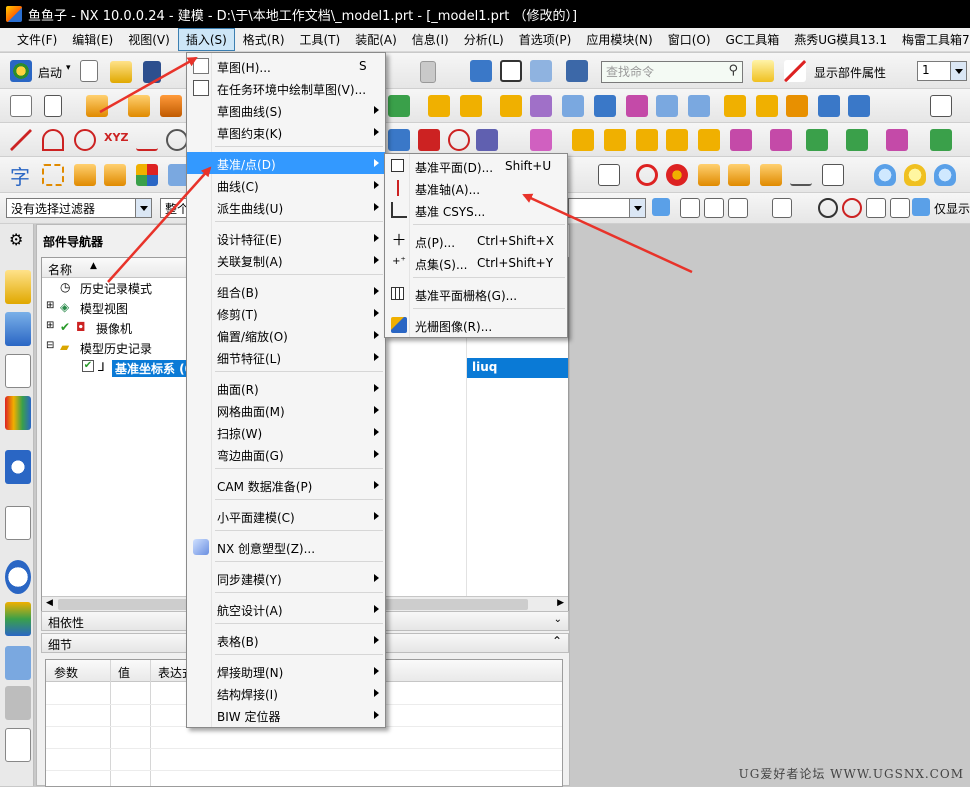 This screenshot has height=787, width=970. Describe the element at coordinates (286, 313) in the screenshot. I see `menu-item-trim: 修剪(T)` at that location.